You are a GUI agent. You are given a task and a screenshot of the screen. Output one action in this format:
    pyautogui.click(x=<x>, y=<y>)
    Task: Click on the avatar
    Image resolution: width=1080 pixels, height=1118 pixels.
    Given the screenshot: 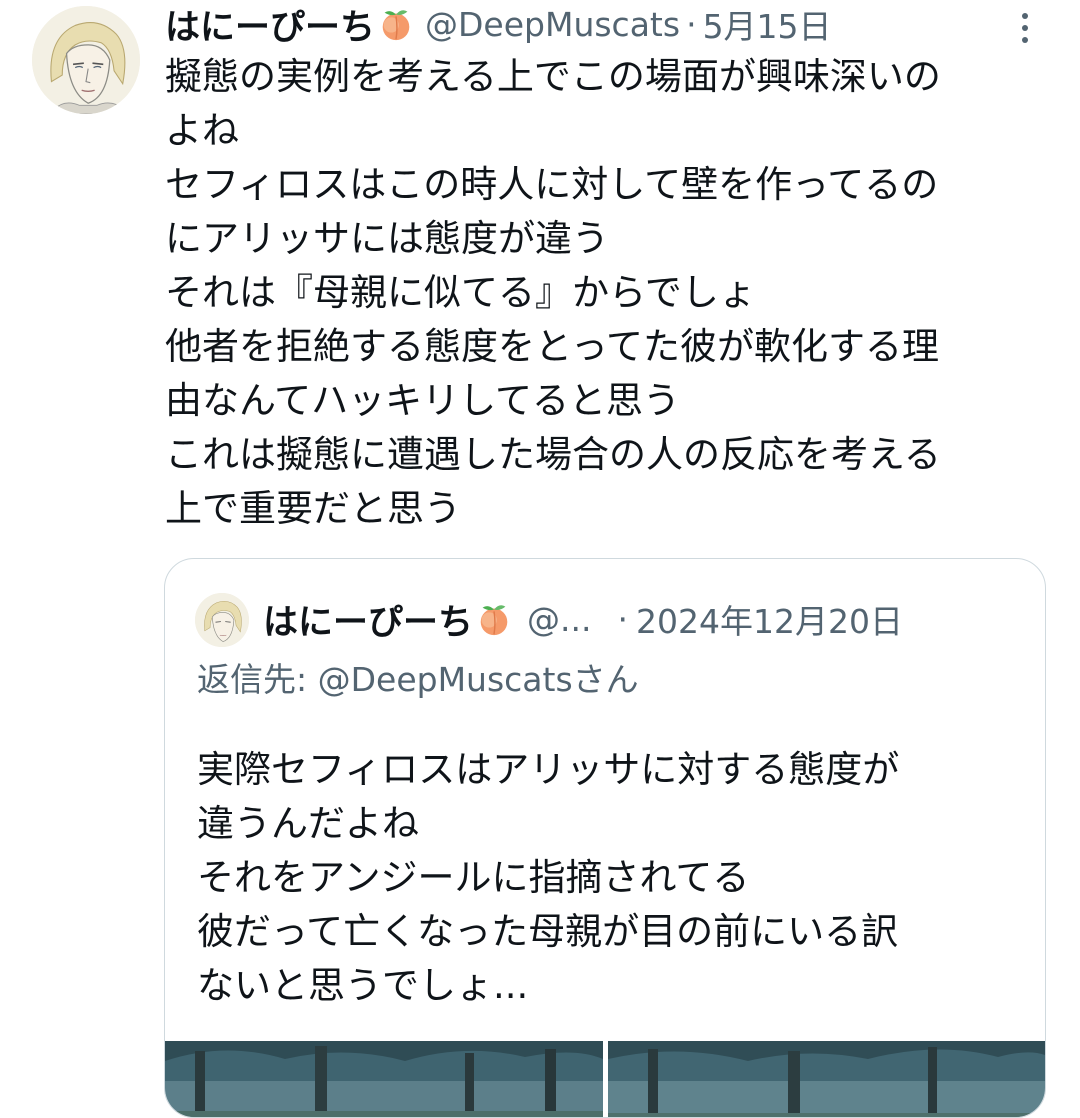 What is the action you would take?
    pyautogui.click(x=86, y=60)
    